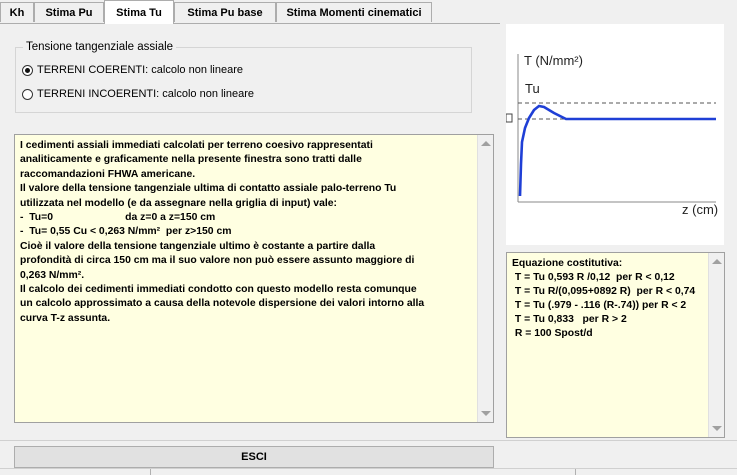  Describe the element at coordinates (716, 345) in the screenshot. I see `equation-scrollbar` at that location.